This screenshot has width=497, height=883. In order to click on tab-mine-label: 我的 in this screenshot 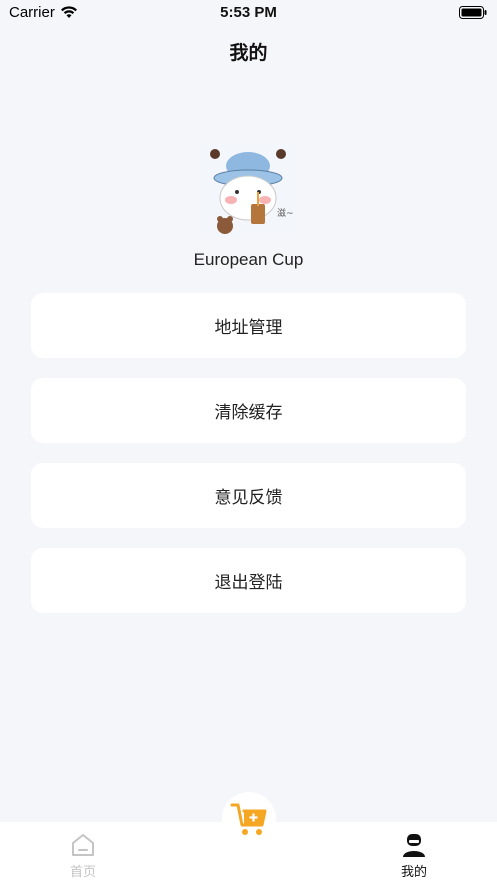, I will do `click(413, 872)`.